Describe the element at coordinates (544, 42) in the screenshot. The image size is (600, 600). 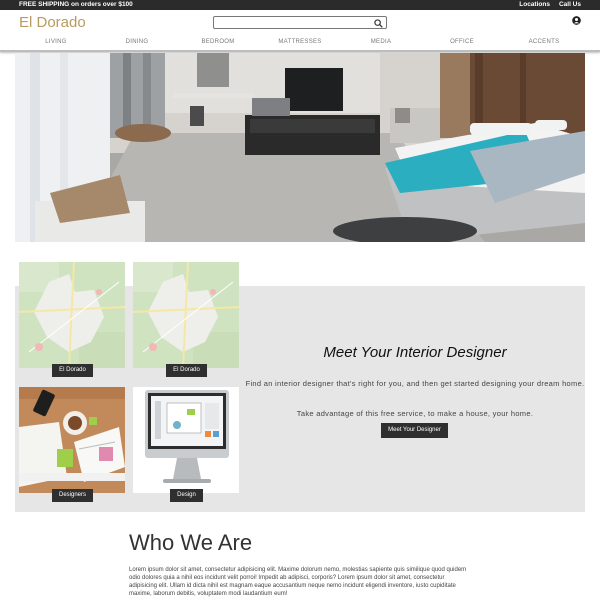
I see `nav-accents: ACCENTS` at that location.